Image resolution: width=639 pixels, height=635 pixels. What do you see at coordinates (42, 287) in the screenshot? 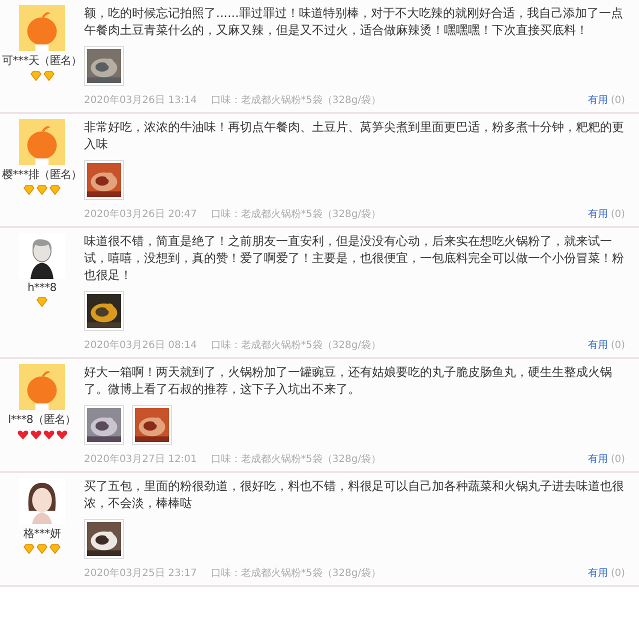
I see `user-name: h***8` at bounding box center [42, 287].